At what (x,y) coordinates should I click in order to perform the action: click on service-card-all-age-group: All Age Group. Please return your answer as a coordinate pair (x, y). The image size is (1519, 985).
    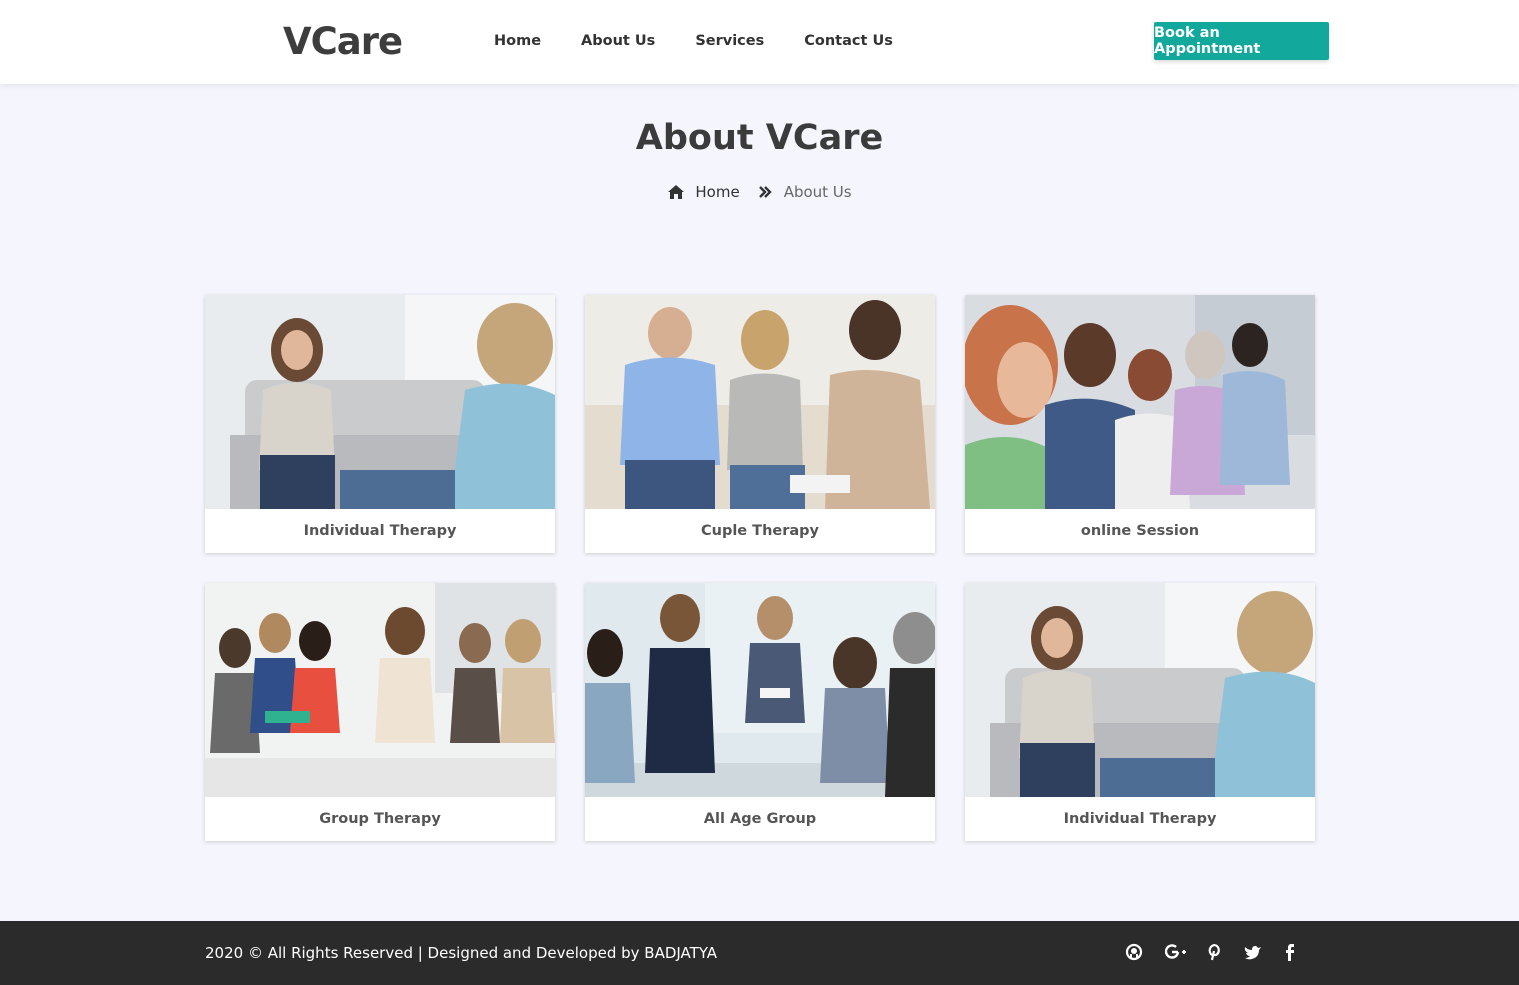
    Looking at the image, I should click on (760, 712).